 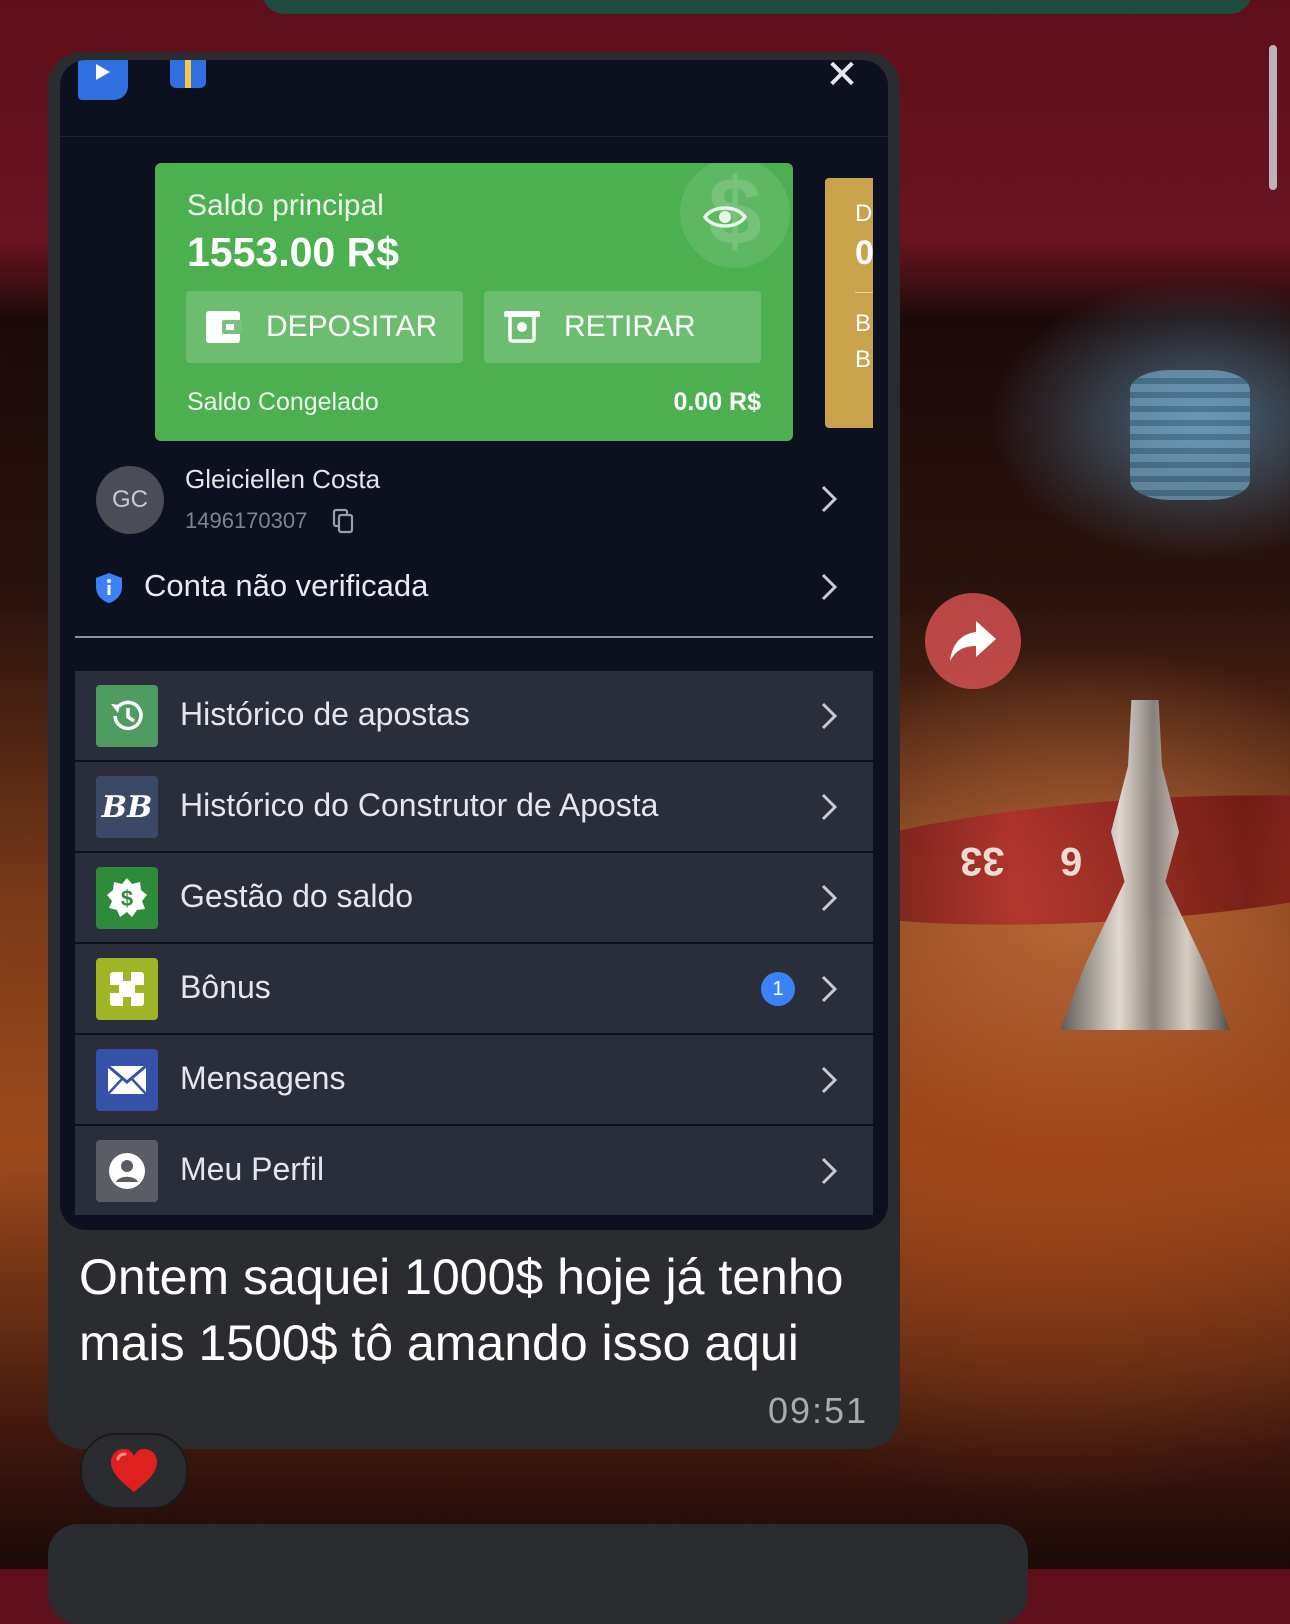 What do you see at coordinates (293, 252) in the screenshot?
I see `main-balance-value: 1553.00 R$` at bounding box center [293, 252].